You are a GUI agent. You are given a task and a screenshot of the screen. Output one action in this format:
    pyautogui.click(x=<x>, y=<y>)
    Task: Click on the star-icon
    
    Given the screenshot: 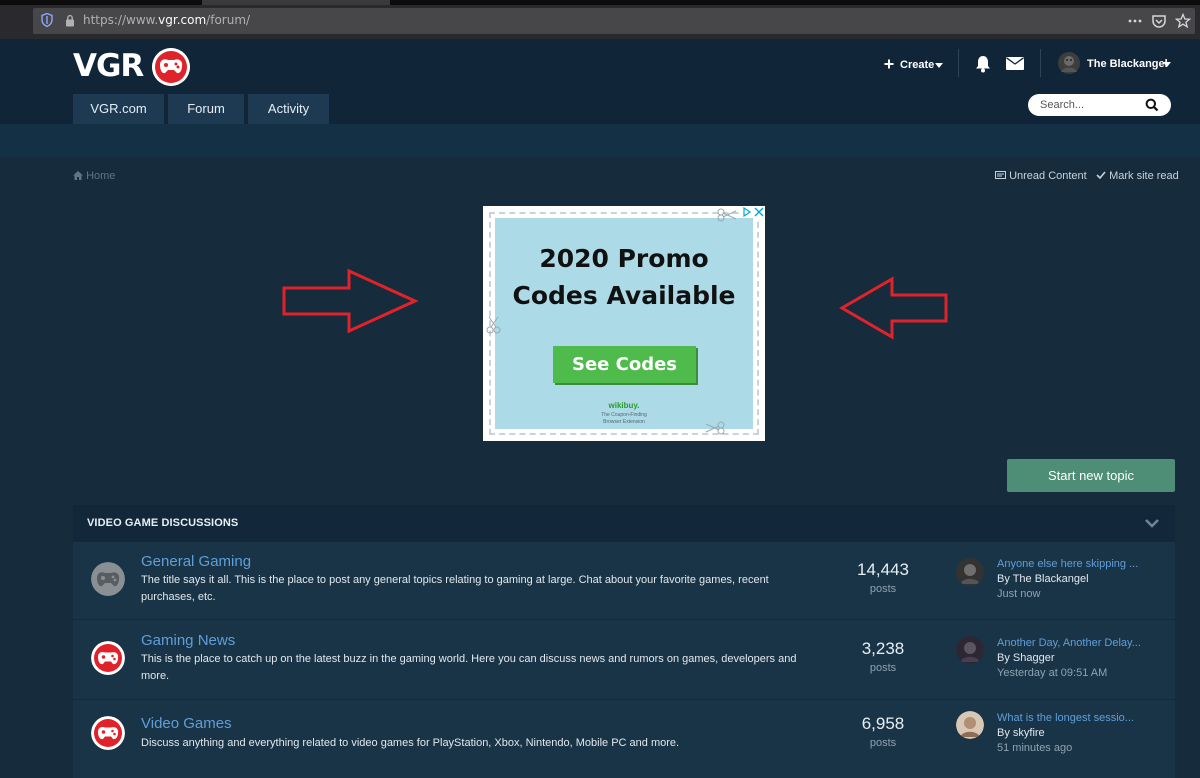 What is the action you would take?
    pyautogui.click(x=1183, y=21)
    